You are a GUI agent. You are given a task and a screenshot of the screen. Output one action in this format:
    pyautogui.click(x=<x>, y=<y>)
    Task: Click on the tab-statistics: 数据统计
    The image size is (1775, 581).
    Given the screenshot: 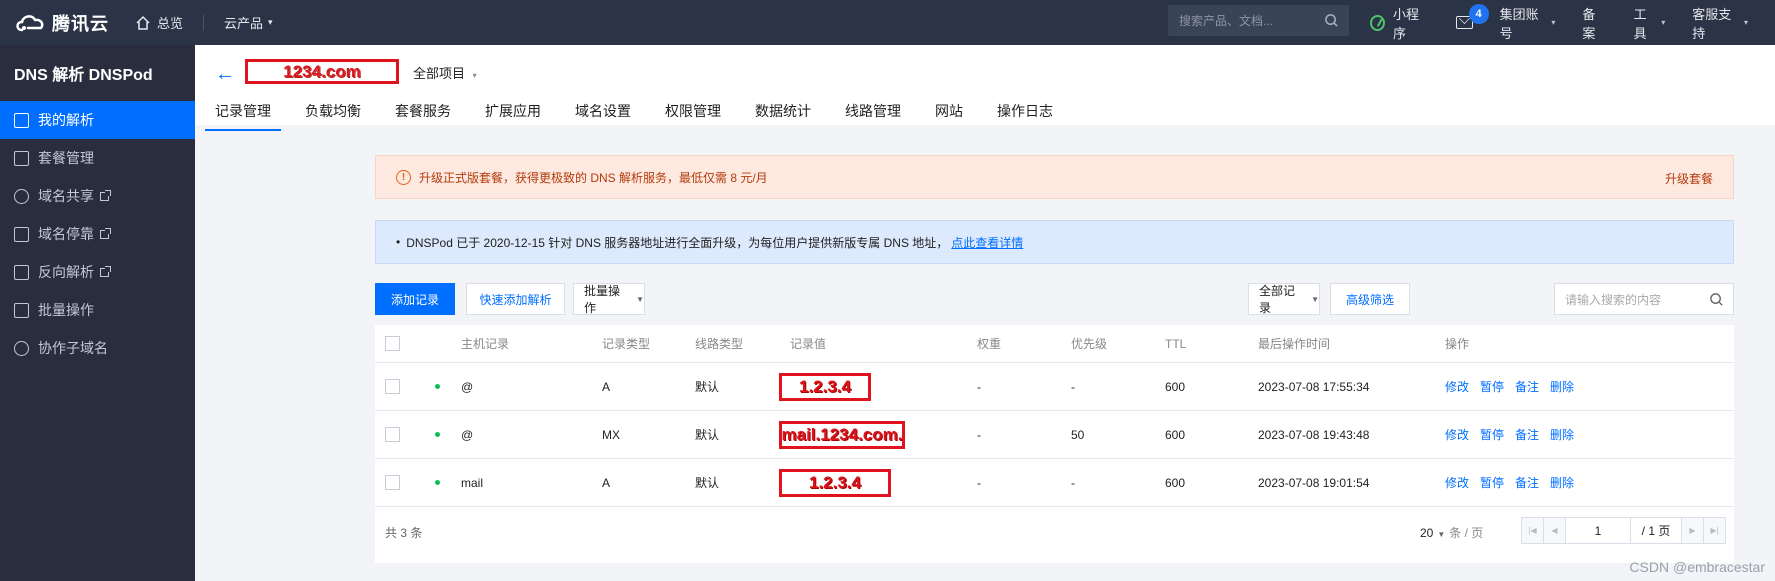 What is the action you would take?
    pyautogui.click(x=783, y=112)
    